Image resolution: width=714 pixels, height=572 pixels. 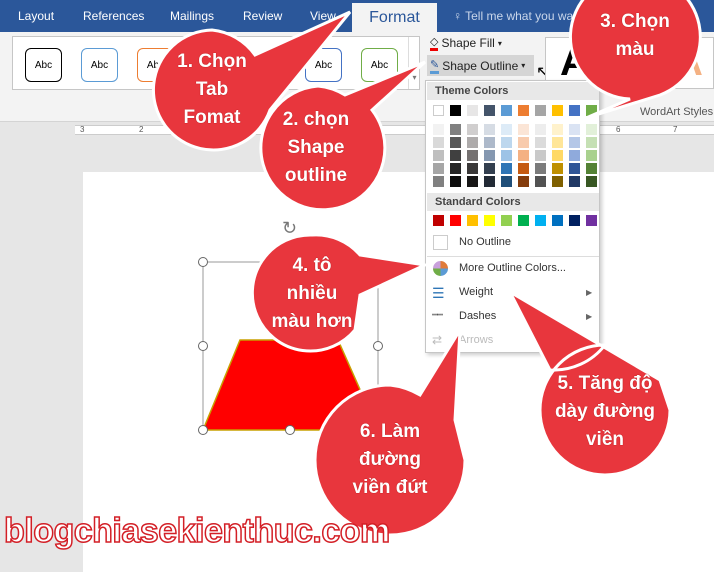 What do you see at coordinates (197, 531) in the screenshot?
I see `watermark: blogchiasekienthuc.com` at bounding box center [197, 531].